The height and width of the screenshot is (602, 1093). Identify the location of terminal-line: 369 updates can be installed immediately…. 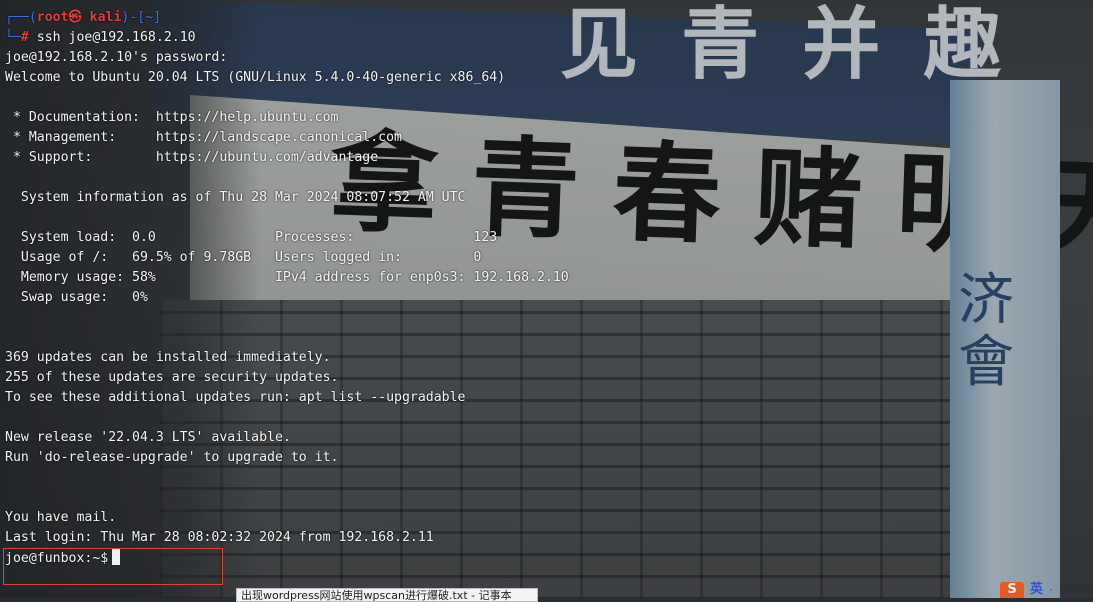
(168, 357).